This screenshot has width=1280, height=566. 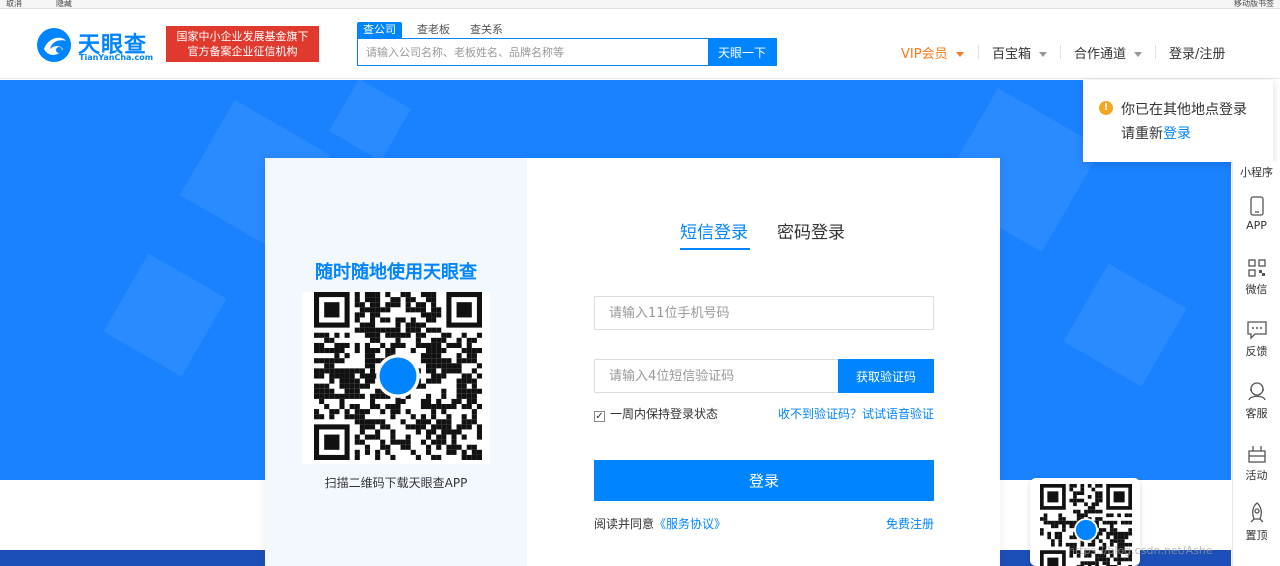 What do you see at coordinates (1256, 225) in the screenshot?
I see `rail-label: APP` at bounding box center [1256, 225].